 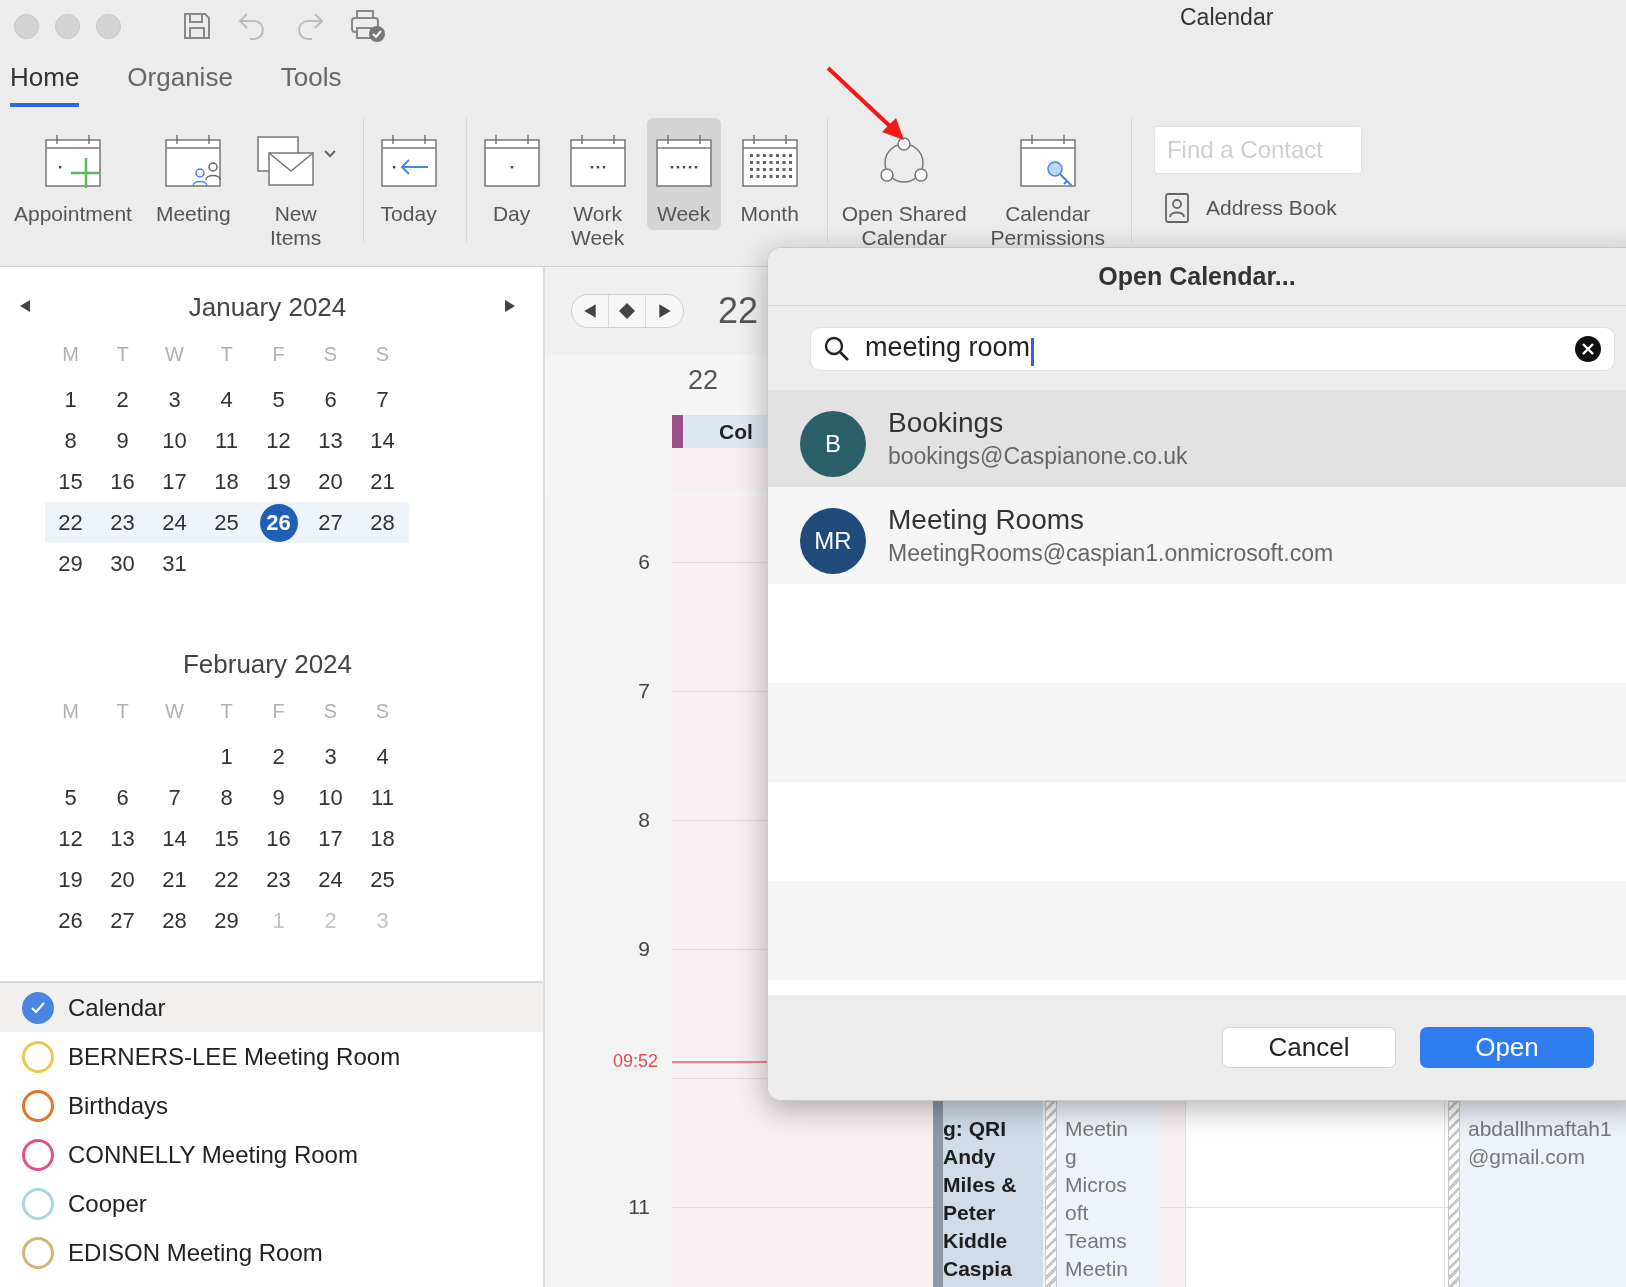 I want to click on ribbon-button: Today, so click(x=408, y=174).